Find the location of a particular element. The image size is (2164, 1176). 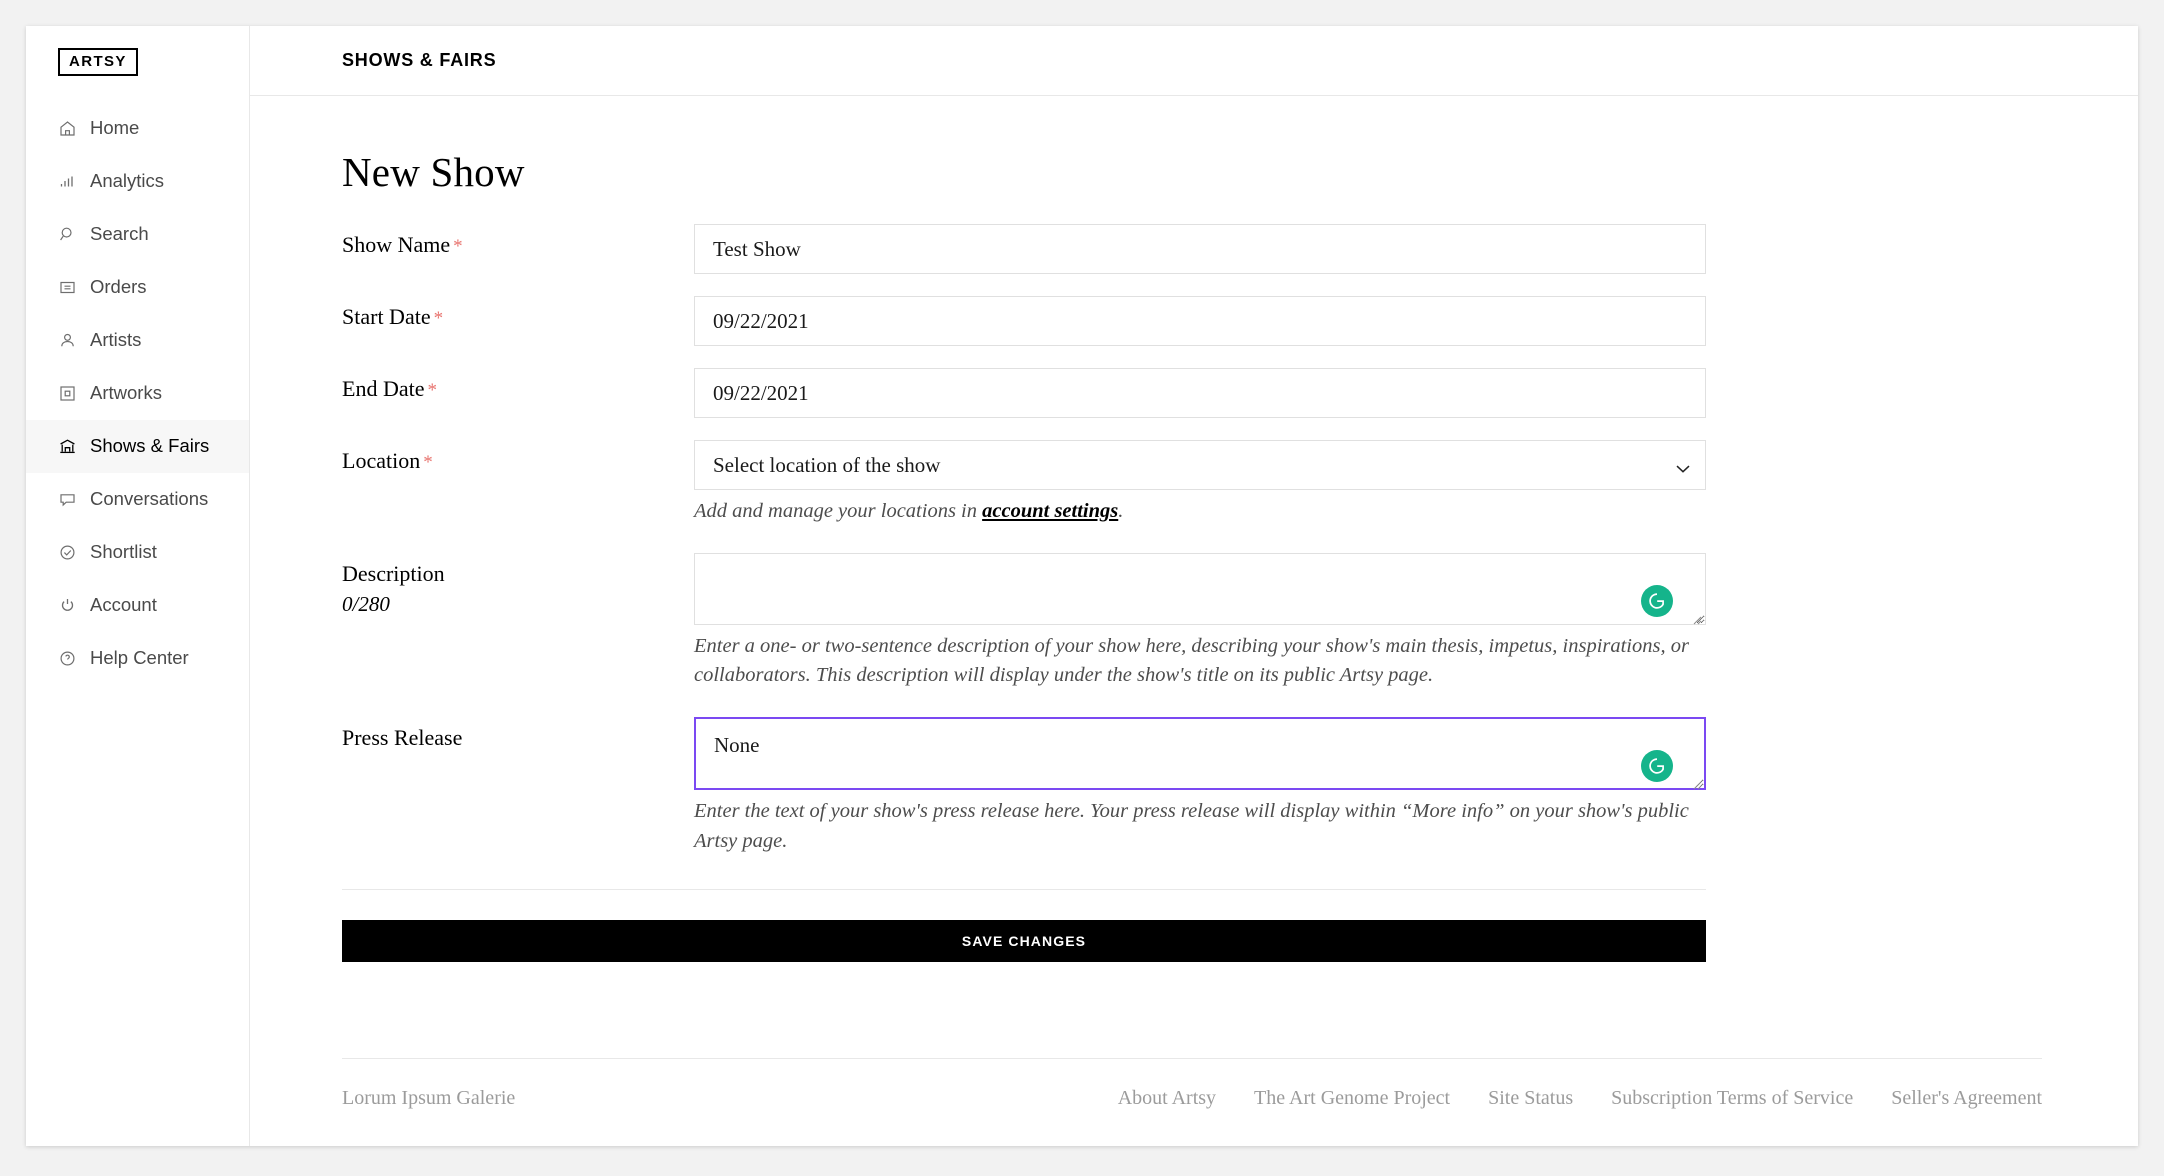

logo-container: ARTSY is located at coordinates (137, 62).